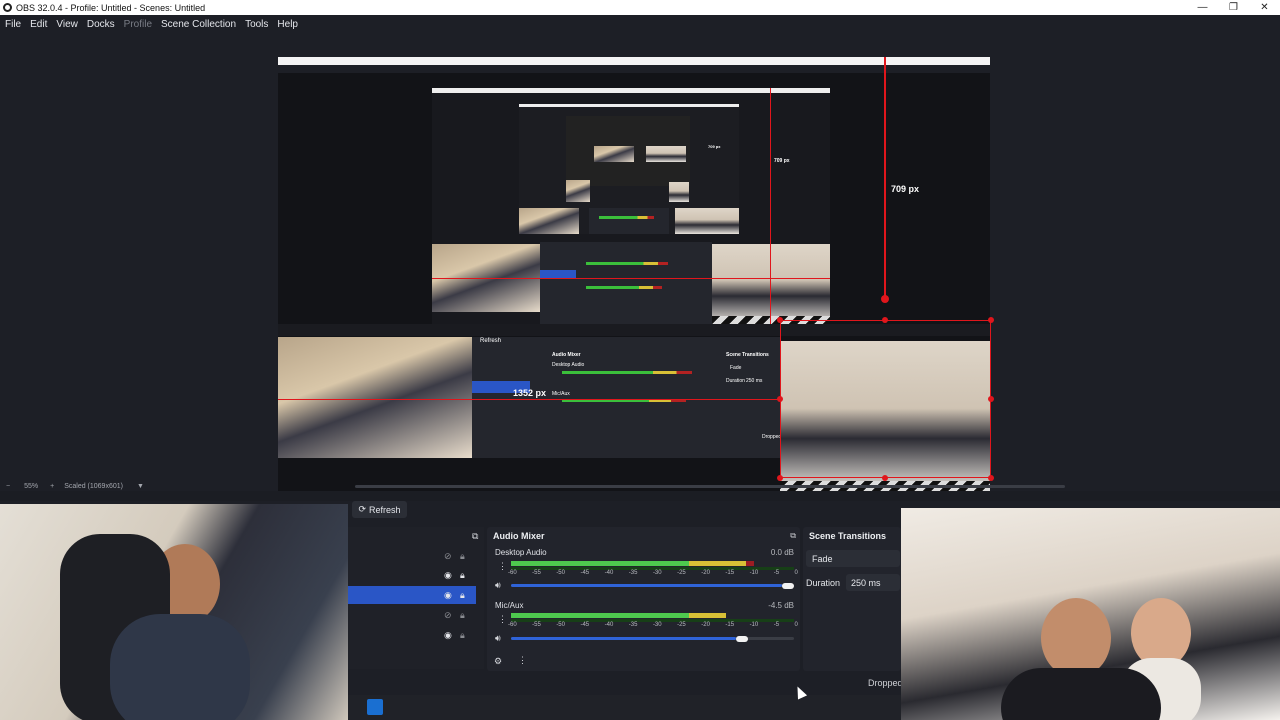 The height and width of the screenshot is (720, 1280). I want to click on meter-tick-label: -45, so click(585, 573).